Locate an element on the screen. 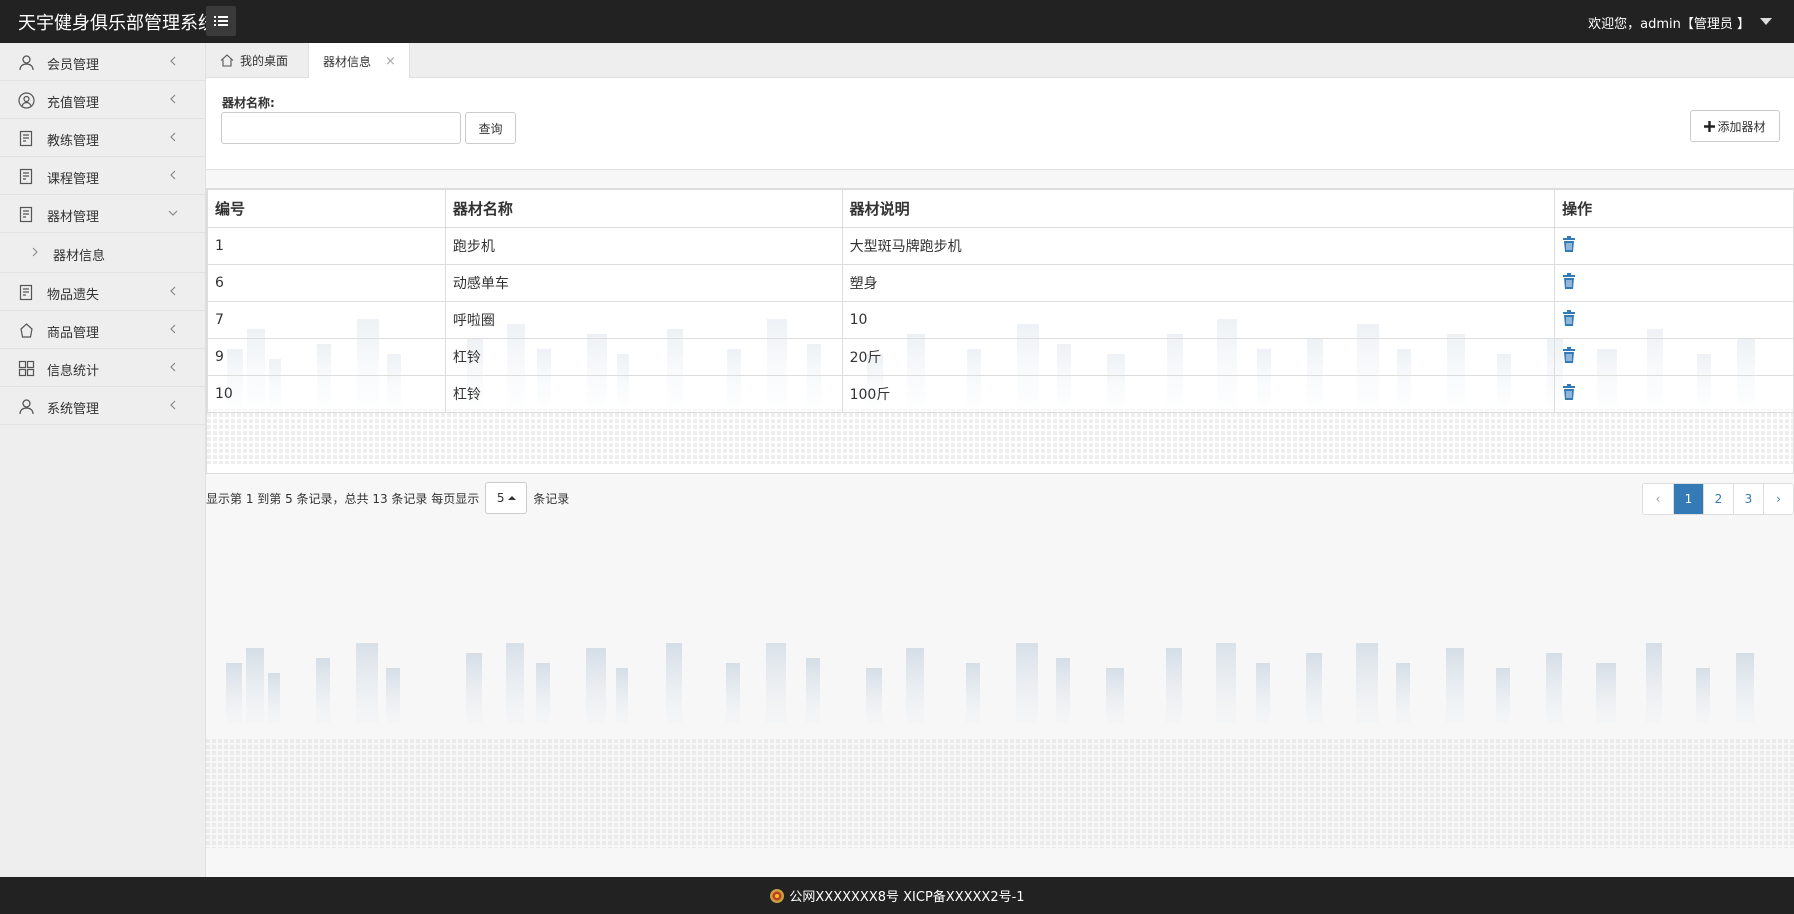 The image size is (1794, 914). cell-description: 100斤 is located at coordinates (1198, 394).